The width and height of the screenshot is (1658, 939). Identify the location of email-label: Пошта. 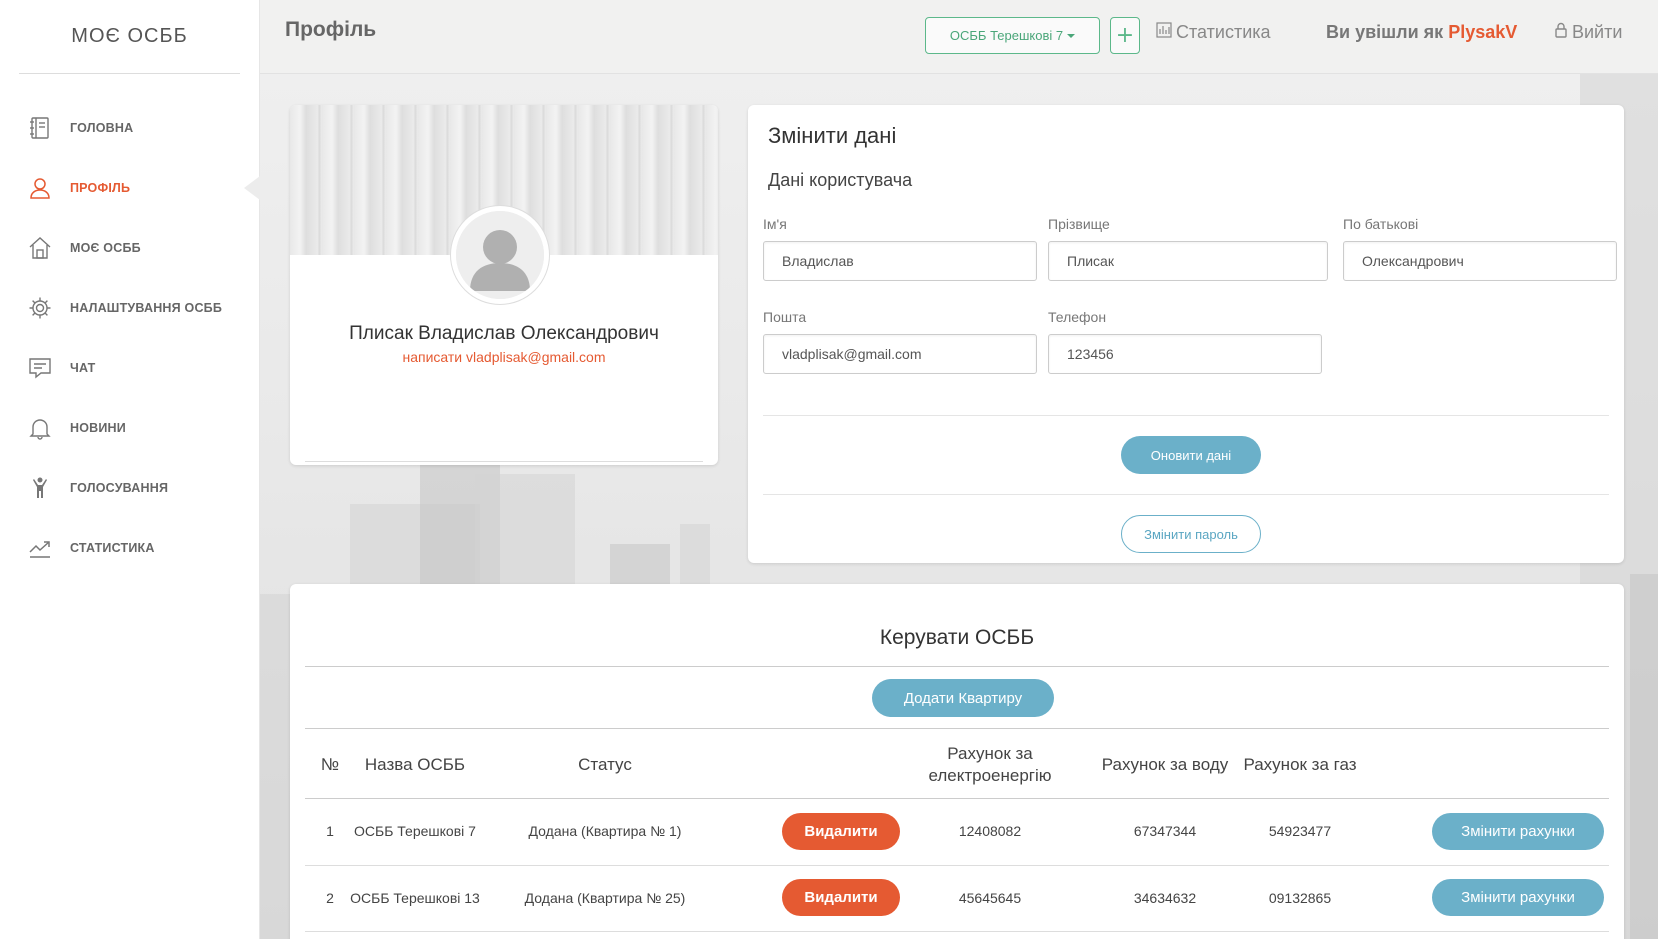
(785, 317).